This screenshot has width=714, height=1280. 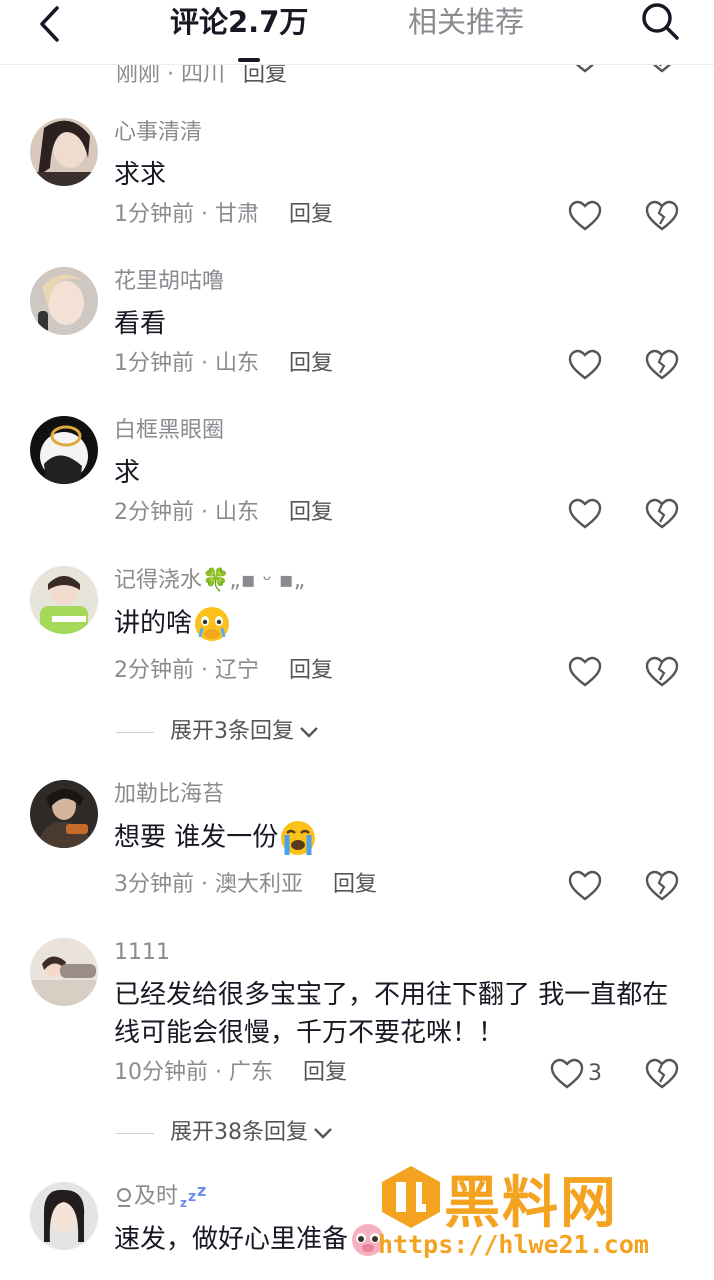 What do you see at coordinates (169, 795) in the screenshot?
I see `comment-author: 加勒比海苔` at bounding box center [169, 795].